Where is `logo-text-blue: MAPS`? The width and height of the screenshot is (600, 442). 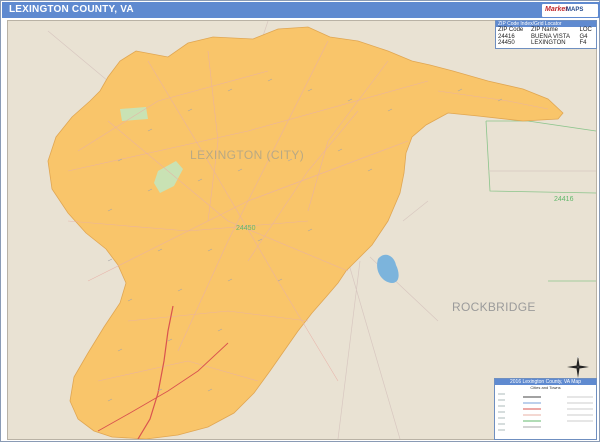 logo-text-blue: MAPS is located at coordinates (575, 10).